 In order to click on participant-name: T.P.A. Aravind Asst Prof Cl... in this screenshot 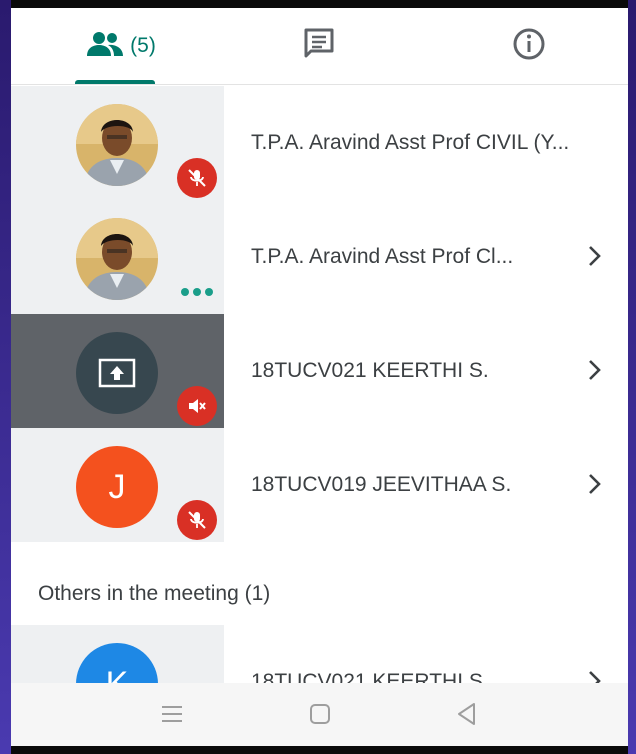, I will do `click(382, 256)`.